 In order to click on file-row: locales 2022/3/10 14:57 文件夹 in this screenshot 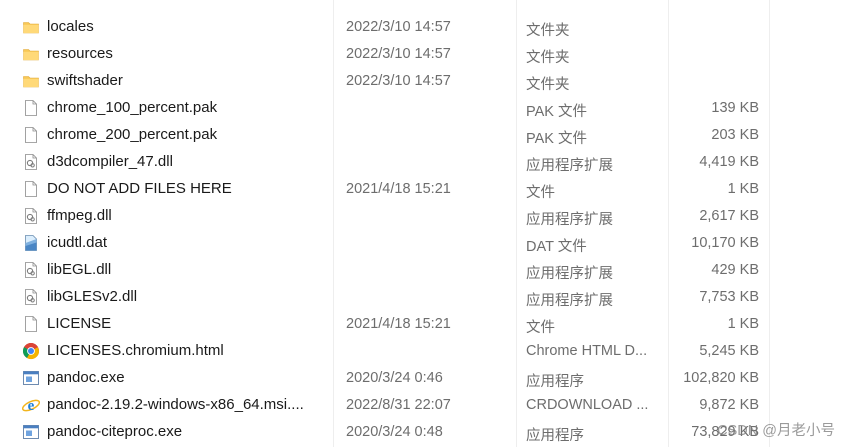, I will do `click(425, 27)`.